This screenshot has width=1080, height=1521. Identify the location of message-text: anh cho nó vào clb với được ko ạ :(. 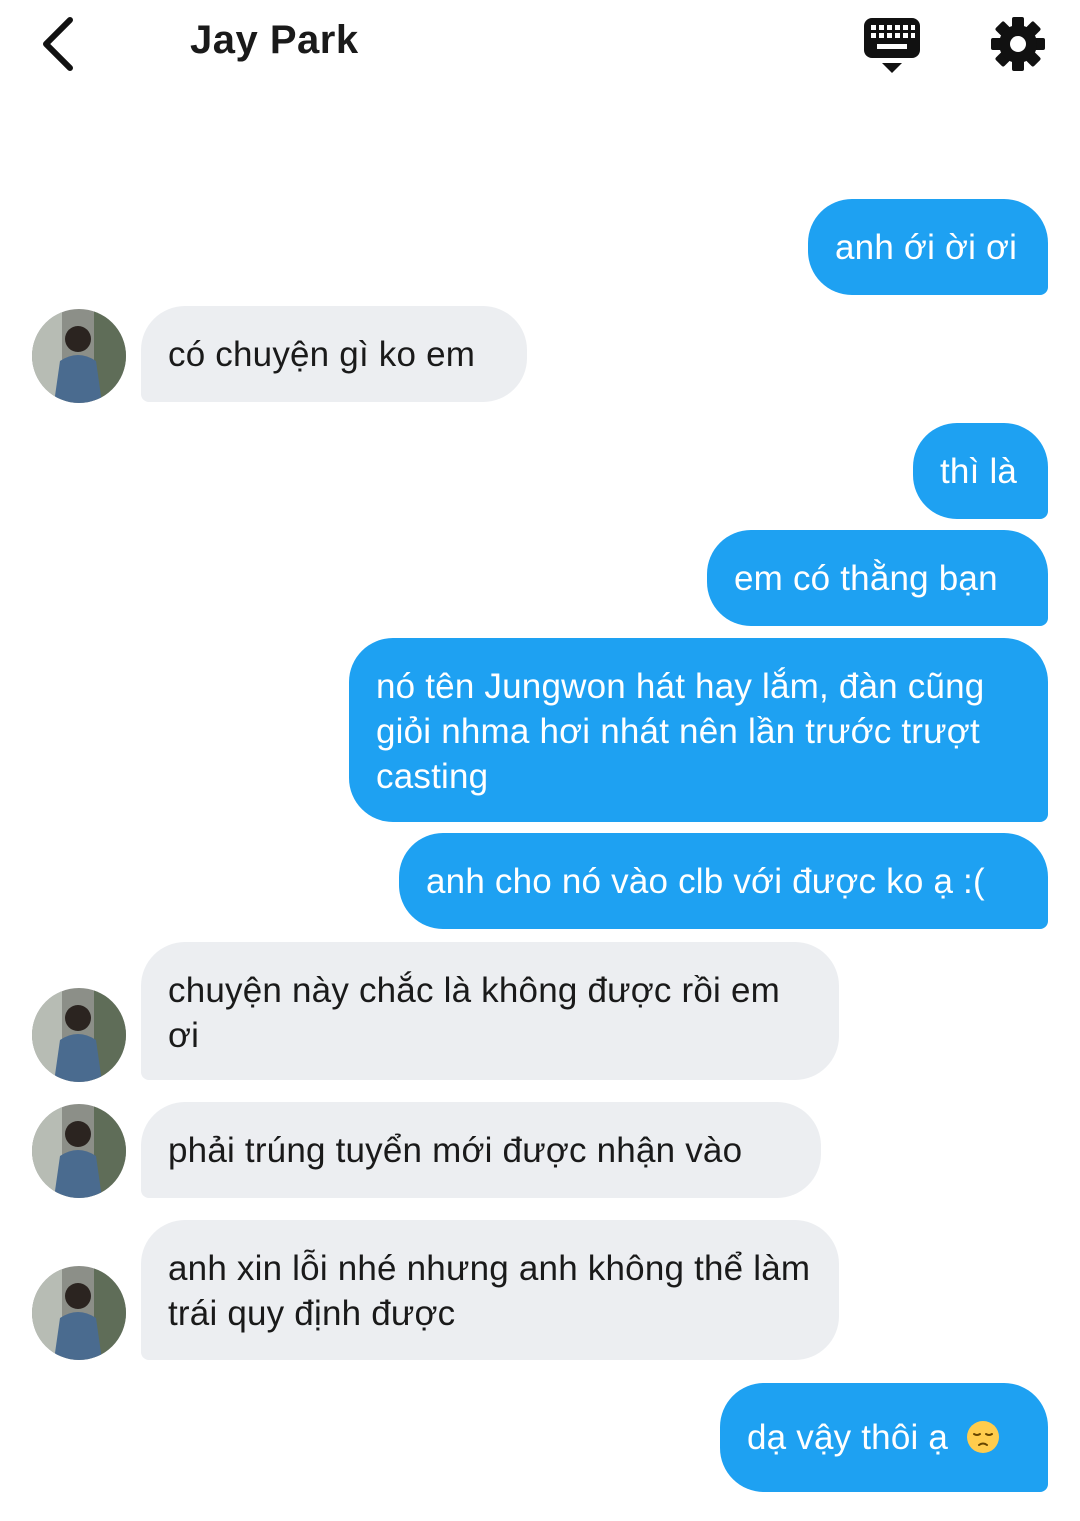
(705, 881).